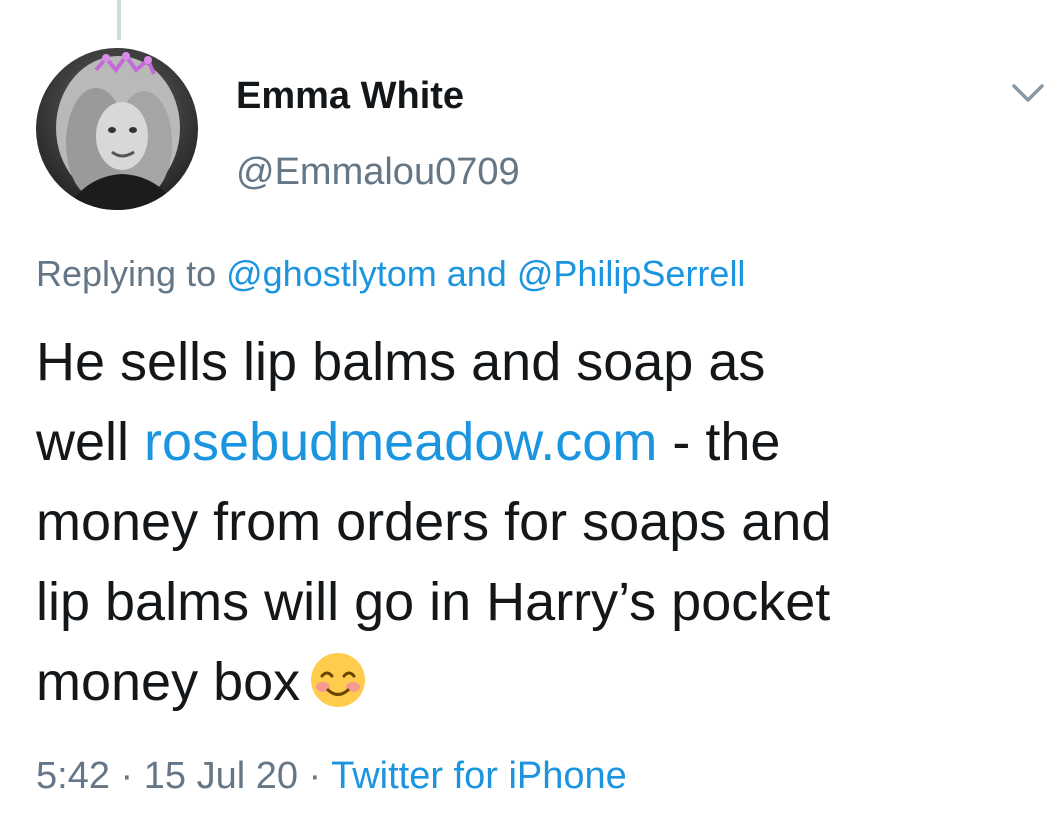 Image resolution: width=1063 pixels, height=837 pixels. I want to click on avatar-image, so click(117, 129).